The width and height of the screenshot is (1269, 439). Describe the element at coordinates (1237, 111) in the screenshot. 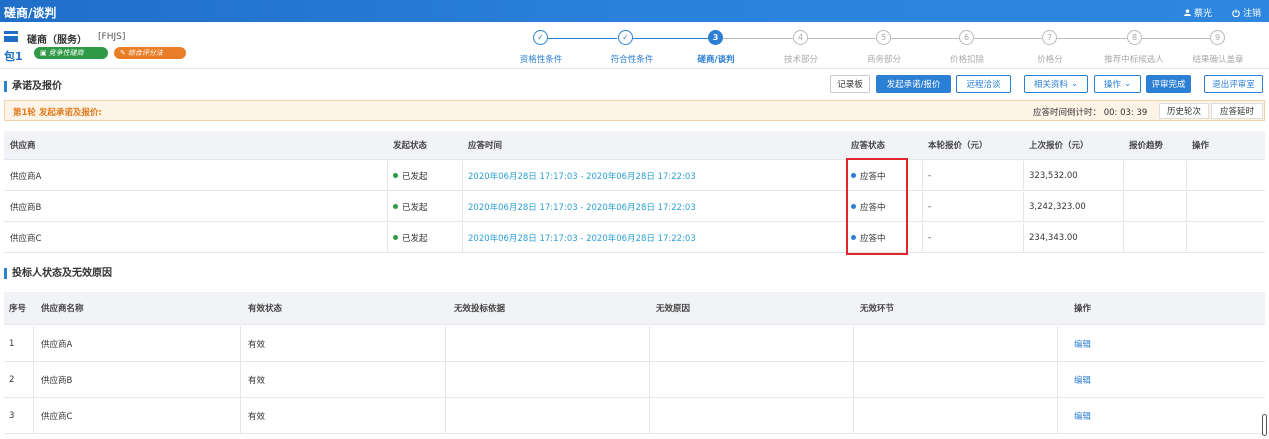

I see `response-delay-button: 应答延时` at that location.